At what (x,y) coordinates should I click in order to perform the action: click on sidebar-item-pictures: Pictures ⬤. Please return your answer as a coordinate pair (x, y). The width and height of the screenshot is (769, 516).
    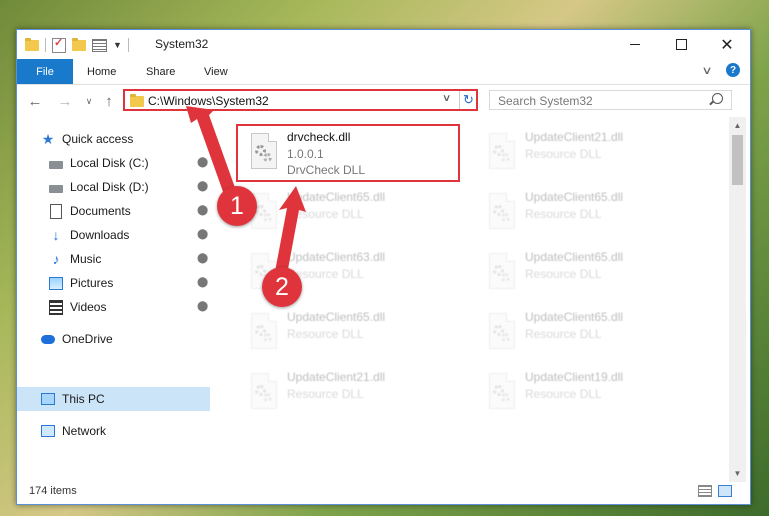
    Looking at the image, I should click on (113, 283).